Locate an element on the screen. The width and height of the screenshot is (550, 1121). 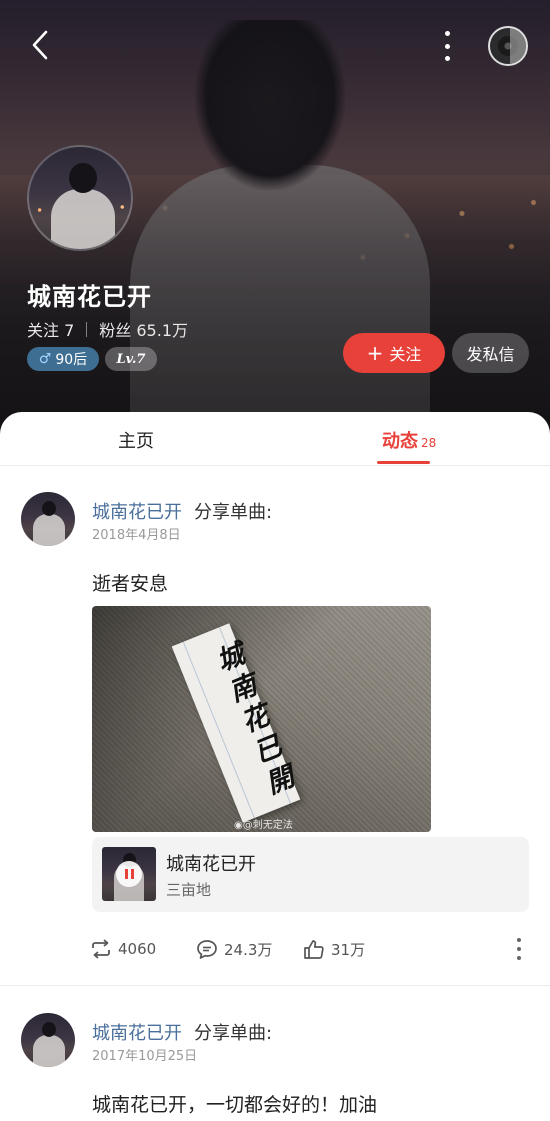
now-playing-disc-button is located at coordinates (508, 46).